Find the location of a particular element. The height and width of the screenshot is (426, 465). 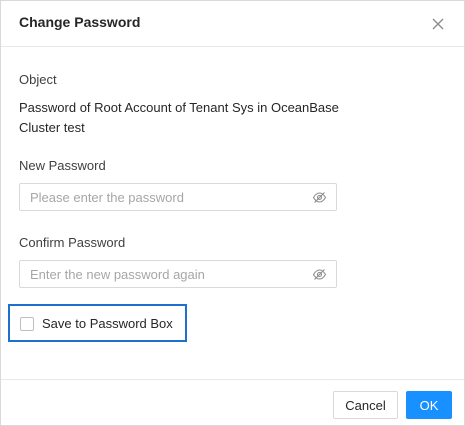

cancel-button: Cancel is located at coordinates (365, 405).